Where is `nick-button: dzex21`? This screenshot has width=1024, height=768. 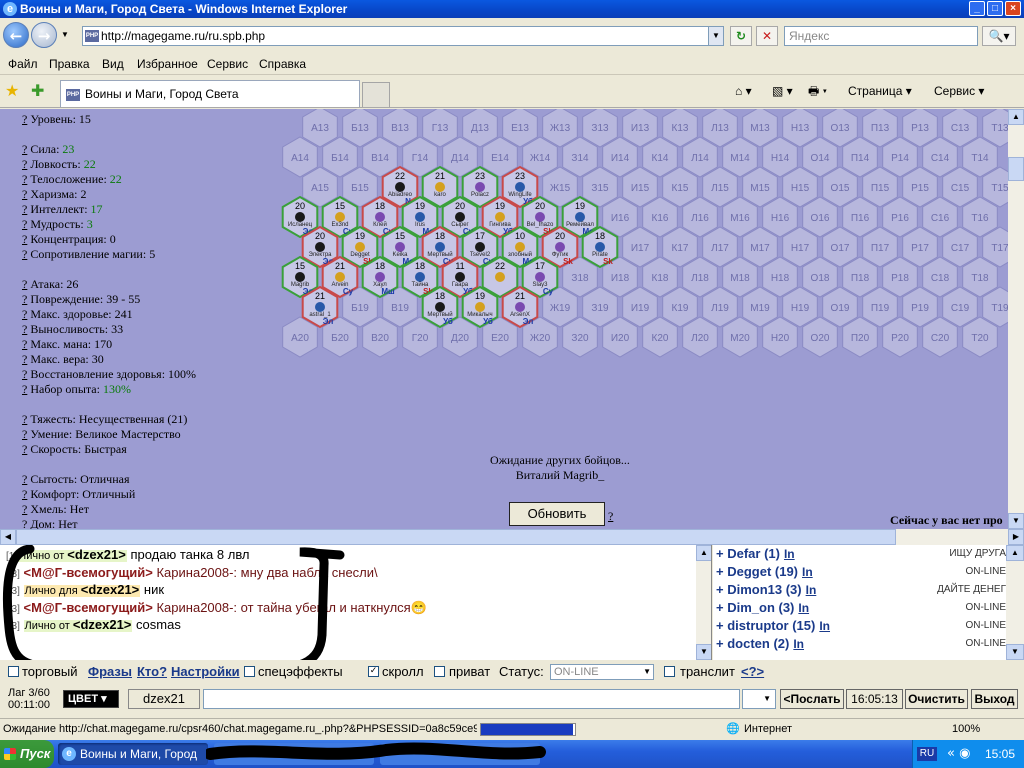
nick-button: dzex21 is located at coordinates (164, 699).